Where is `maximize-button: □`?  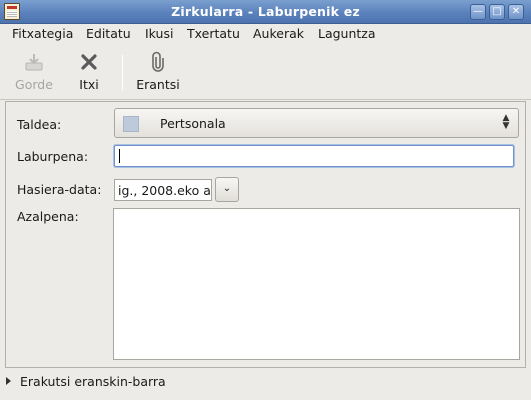 maximize-button: □ is located at coordinates (497, 12).